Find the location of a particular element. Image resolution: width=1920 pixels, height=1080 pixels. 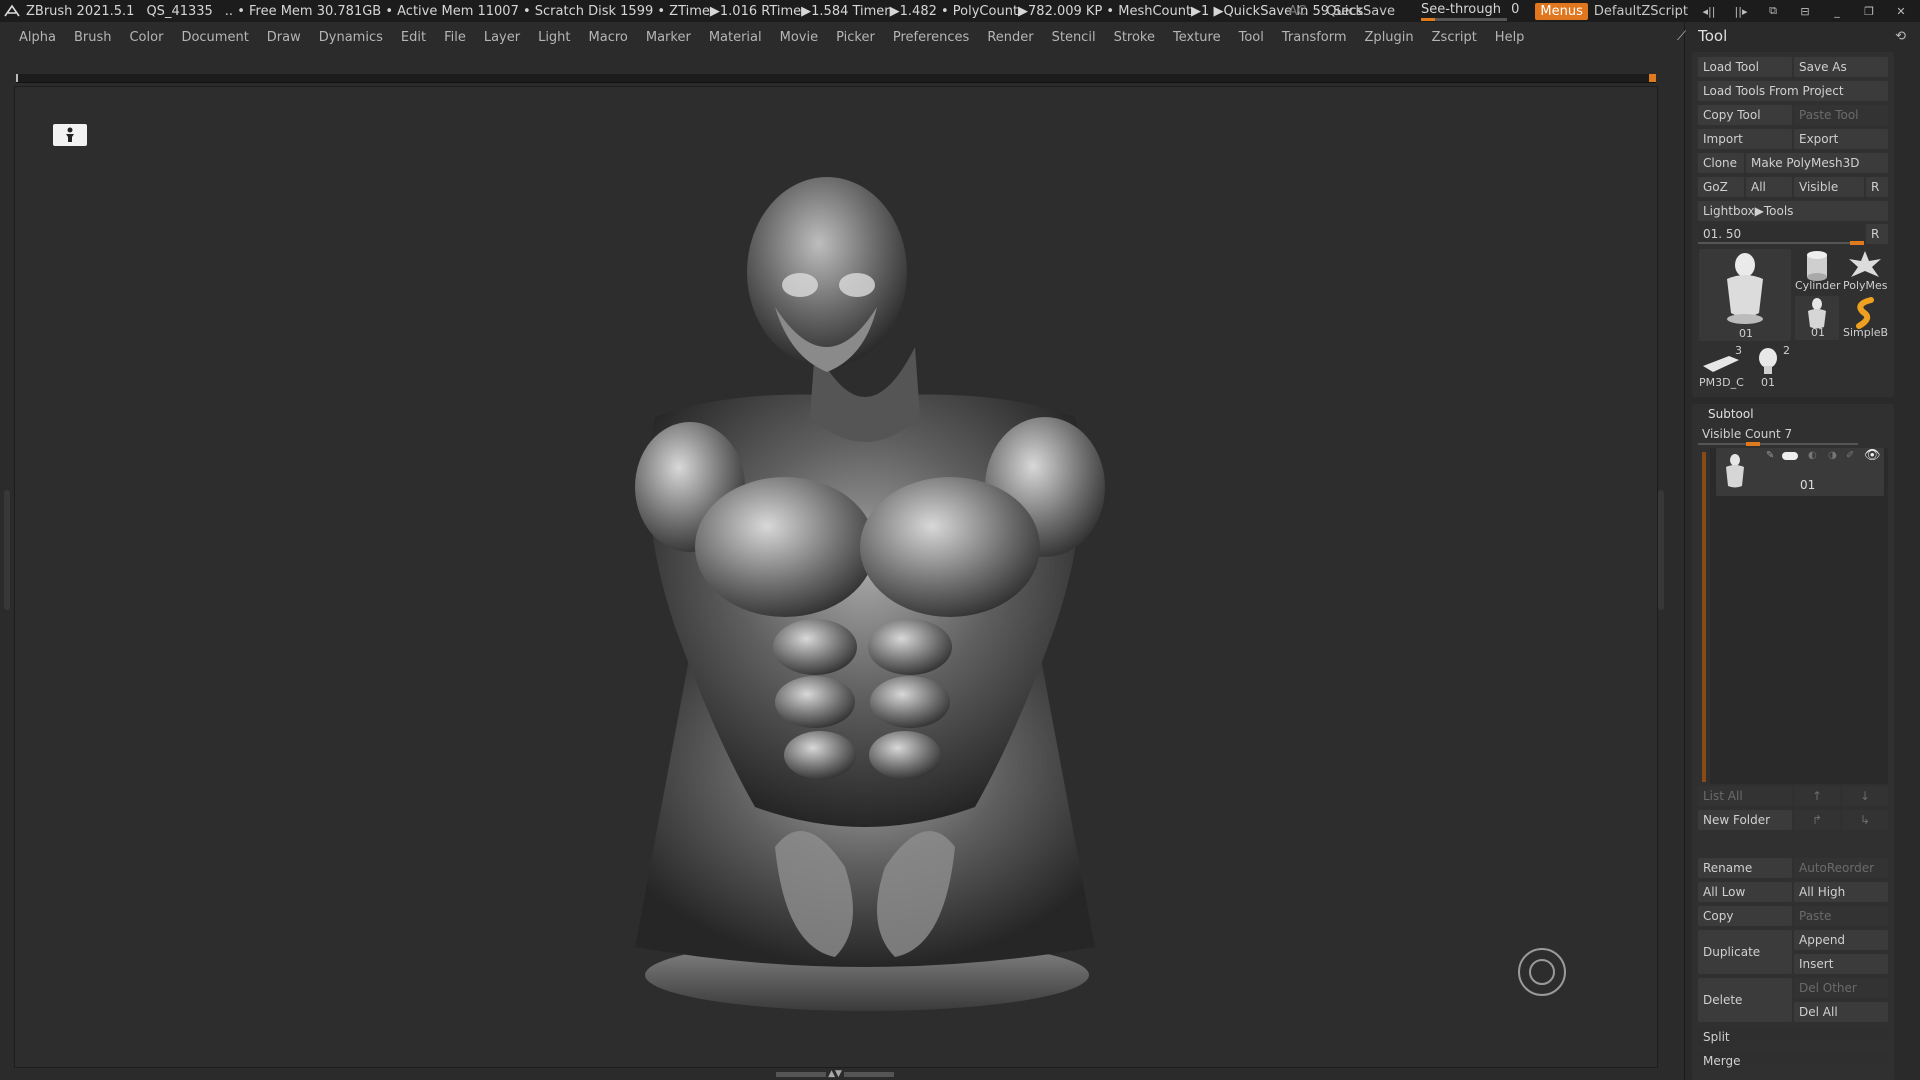

menu-texture: Texture is located at coordinates (1197, 37).